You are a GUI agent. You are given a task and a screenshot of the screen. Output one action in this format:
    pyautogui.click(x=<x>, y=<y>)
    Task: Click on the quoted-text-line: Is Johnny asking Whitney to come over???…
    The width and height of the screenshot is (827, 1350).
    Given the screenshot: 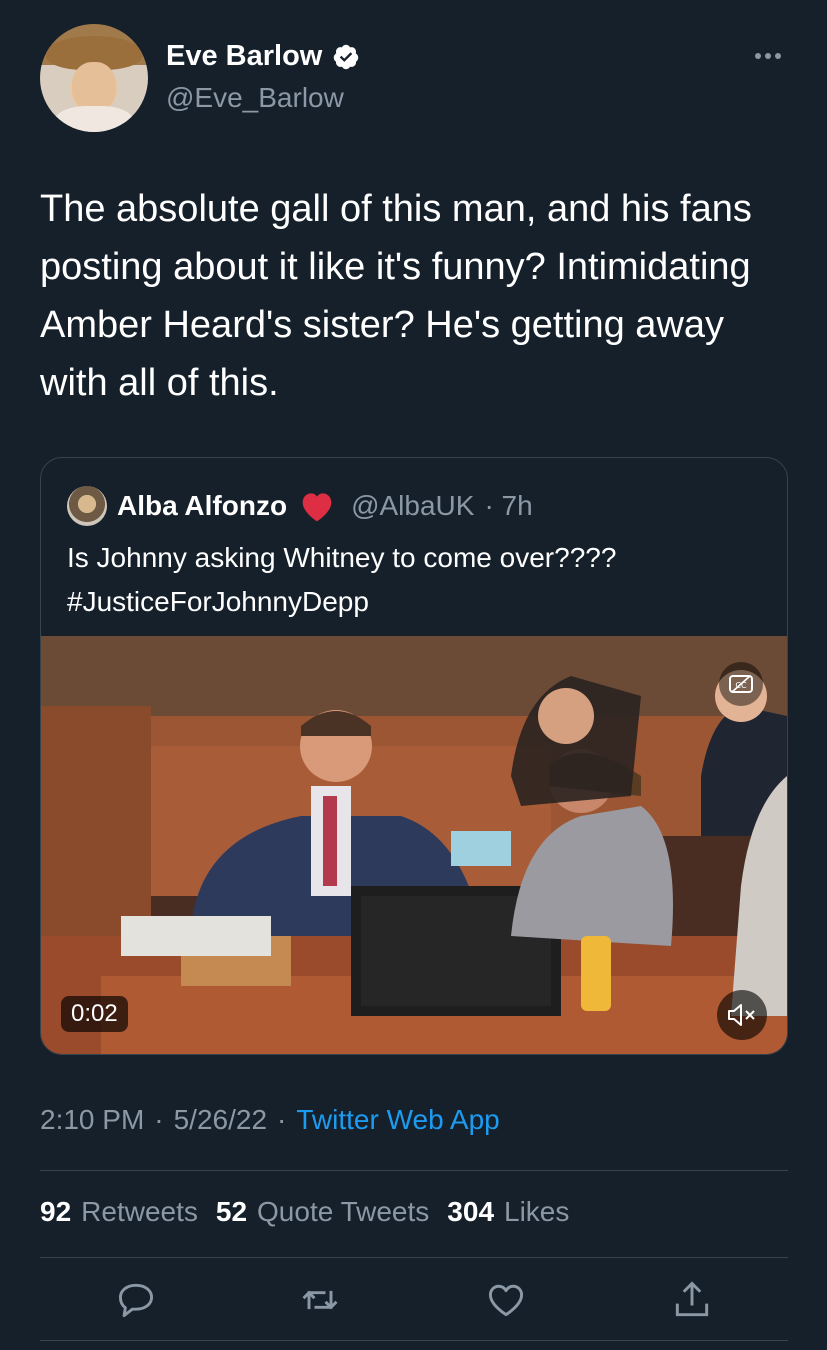 What is the action you would take?
    pyautogui.click(x=342, y=557)
    